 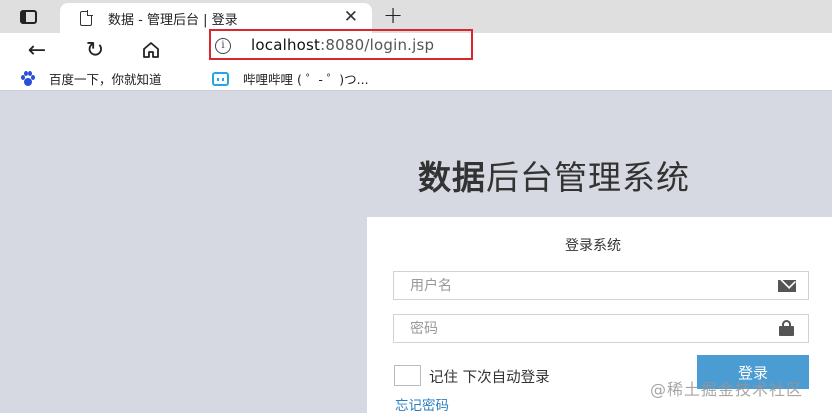 I want to click on tab-actions-icon, so click(x=28, y=17).